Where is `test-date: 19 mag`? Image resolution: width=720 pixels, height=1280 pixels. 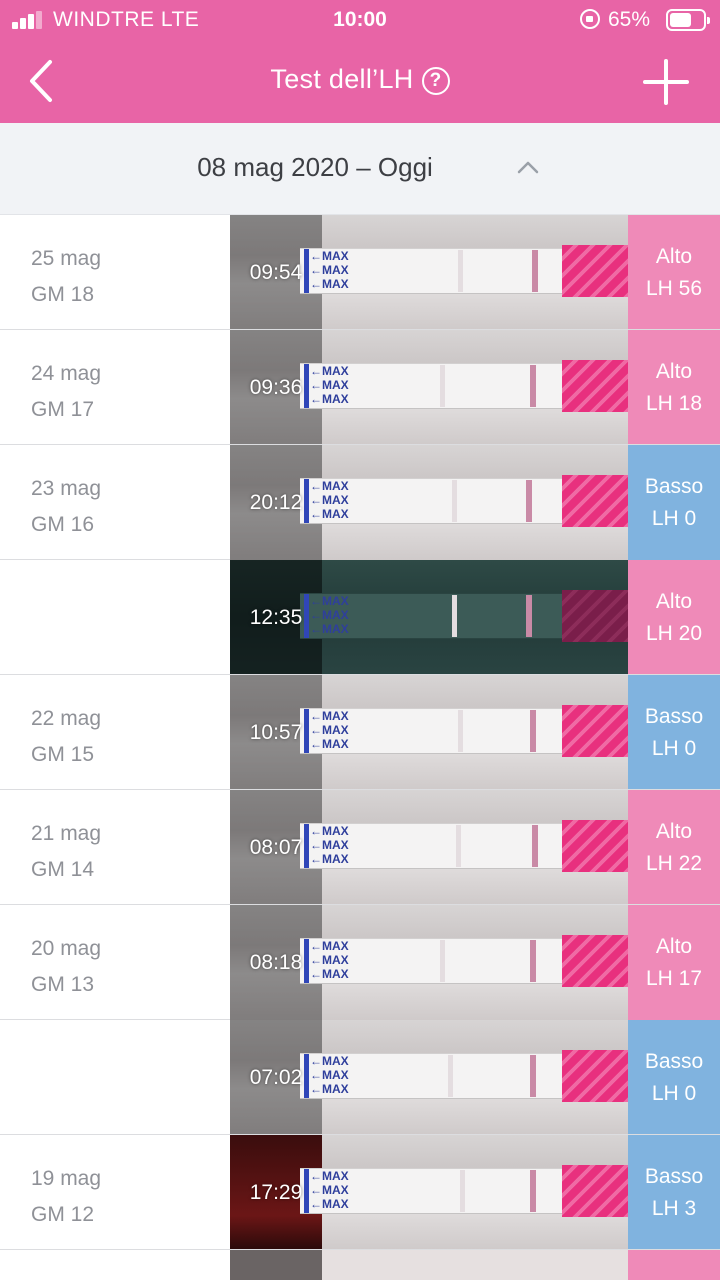
test-date: 19 mag is located at coordinates (66, 1178).